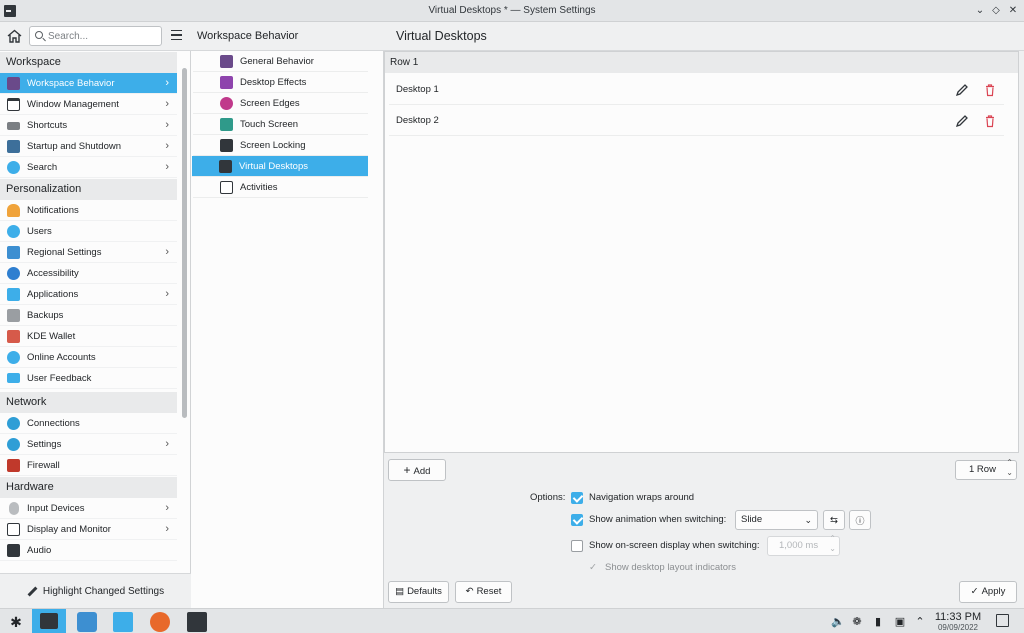  What do you see at coordinates (123, 622) in the screenshot?
I see `file-manager-icon` at bounding box center [123, 622].